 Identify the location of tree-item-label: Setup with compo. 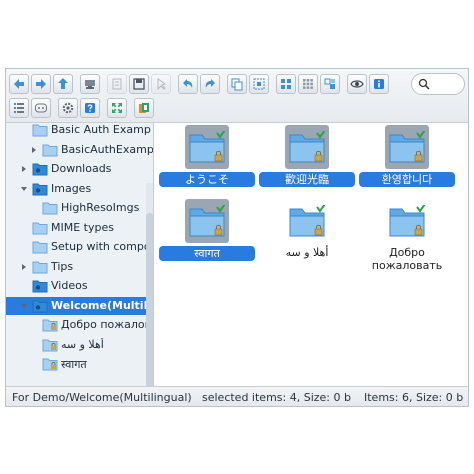
(101, 246).